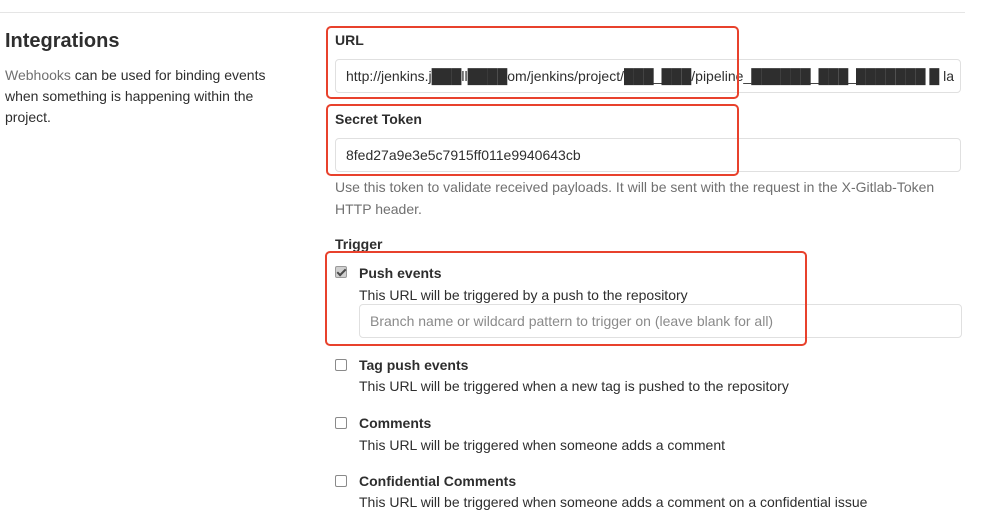  Describe the element at coordinates (62, 41) in the screenshot. I see `section-title: Integrations` at that location.